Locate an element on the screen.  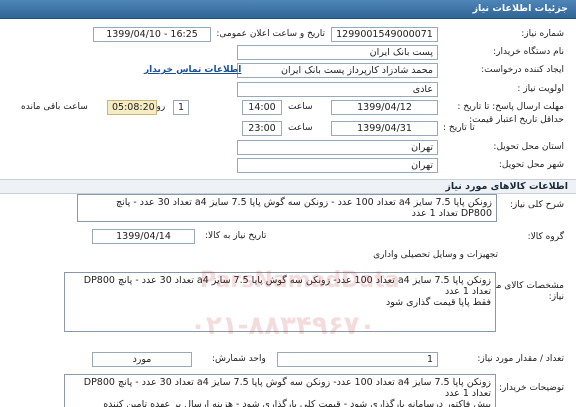
reply-deadline-label: مهلت ارسال پاسخ: تا تاریخ : is located at coordinates (510, 107).